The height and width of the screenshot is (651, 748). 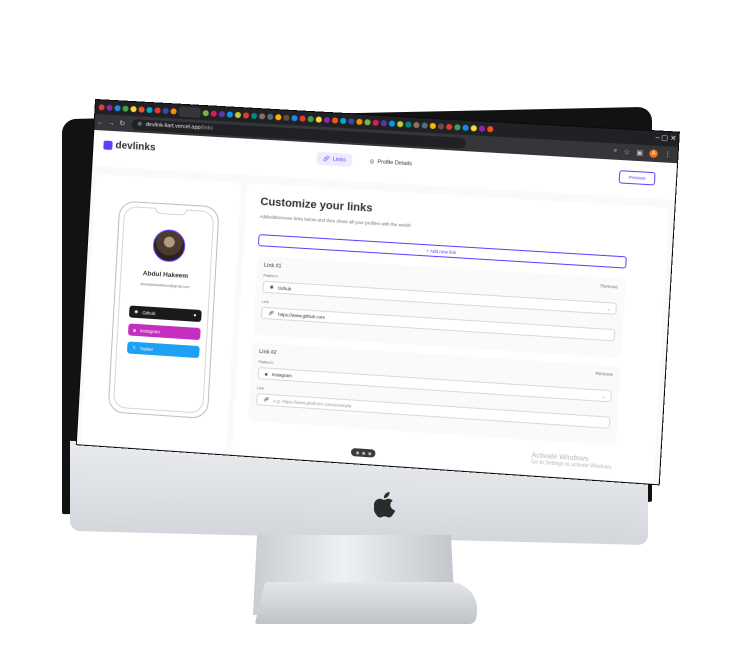 I want to click on preview-link-label: Github, so click(x=149, y=312).